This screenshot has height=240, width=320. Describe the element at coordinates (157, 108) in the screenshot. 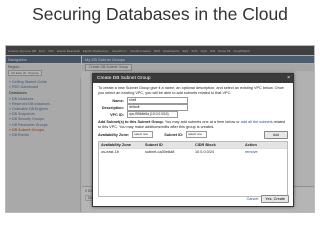

I see `description-field: default` at that location.